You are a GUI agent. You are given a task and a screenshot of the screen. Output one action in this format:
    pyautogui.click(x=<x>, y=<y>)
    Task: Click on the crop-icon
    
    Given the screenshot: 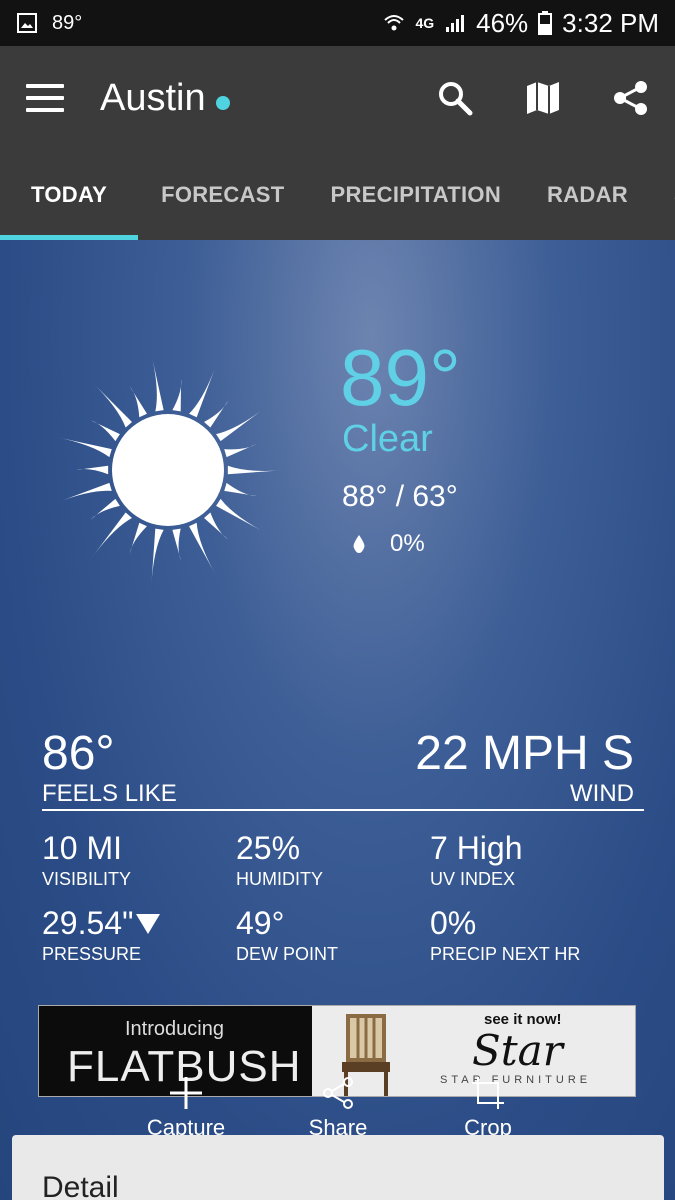 What is the action you would take?
    pyautogui.click(x=488, y=1093)
    